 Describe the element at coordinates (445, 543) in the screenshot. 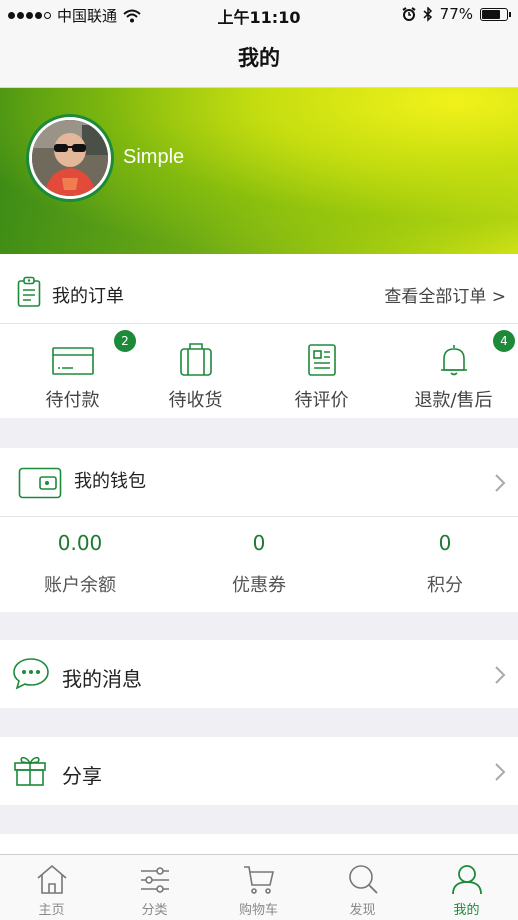

I see `wallet-points-value: 0` at that location.